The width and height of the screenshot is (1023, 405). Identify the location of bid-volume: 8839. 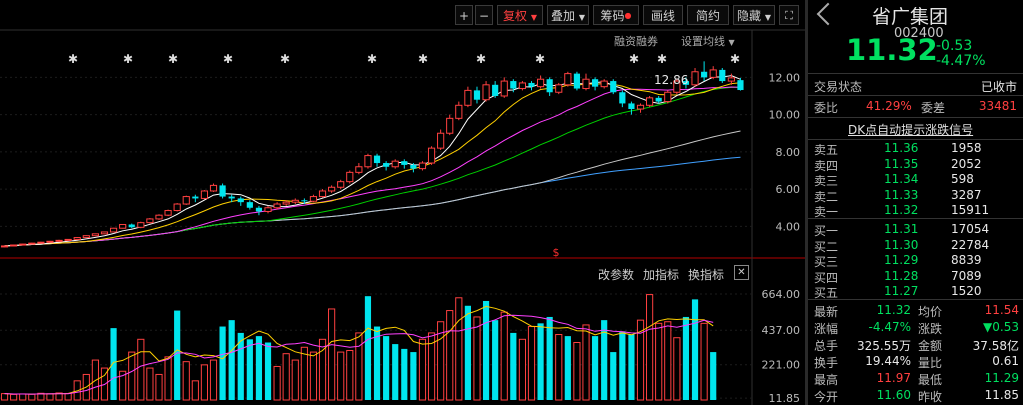
(966, 260).